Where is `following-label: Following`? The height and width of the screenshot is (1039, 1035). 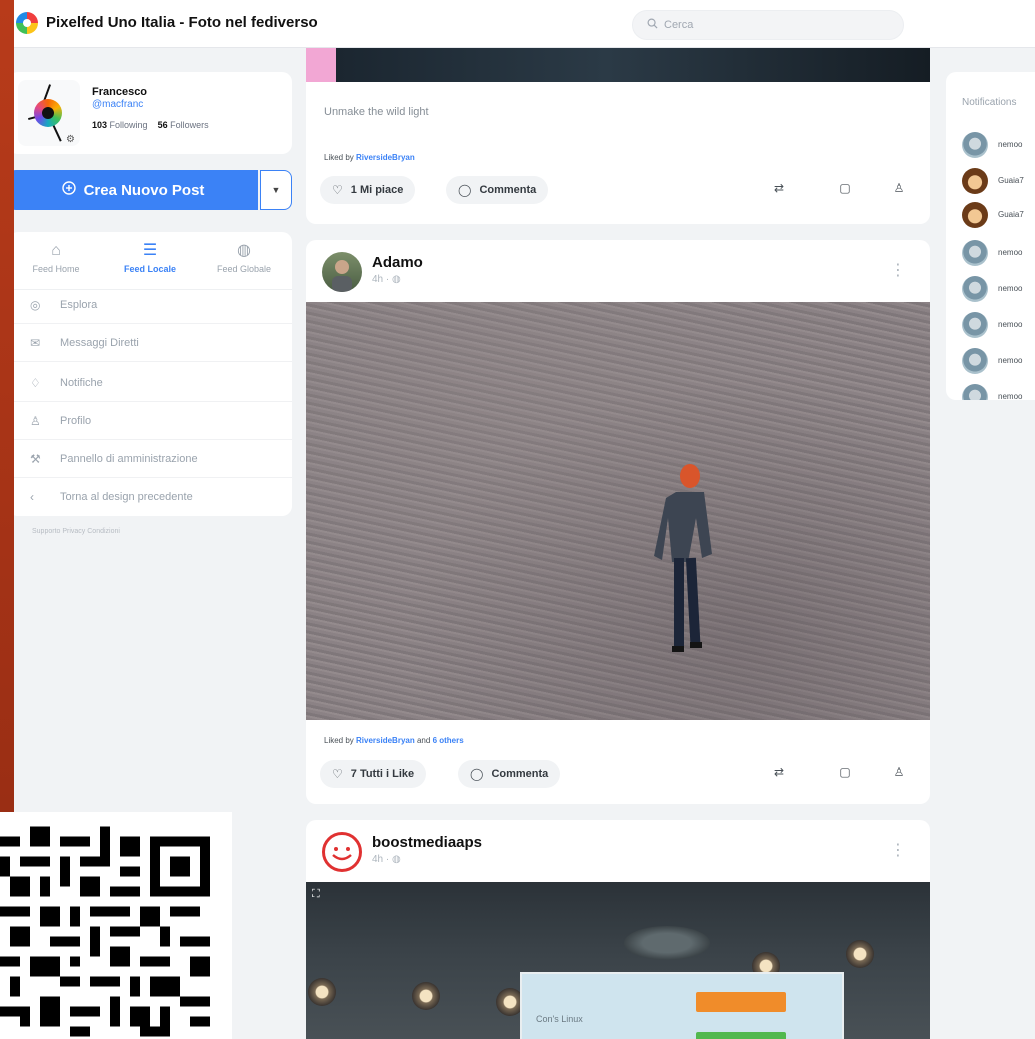
following-label: Following is located at coordinates (129, 125).